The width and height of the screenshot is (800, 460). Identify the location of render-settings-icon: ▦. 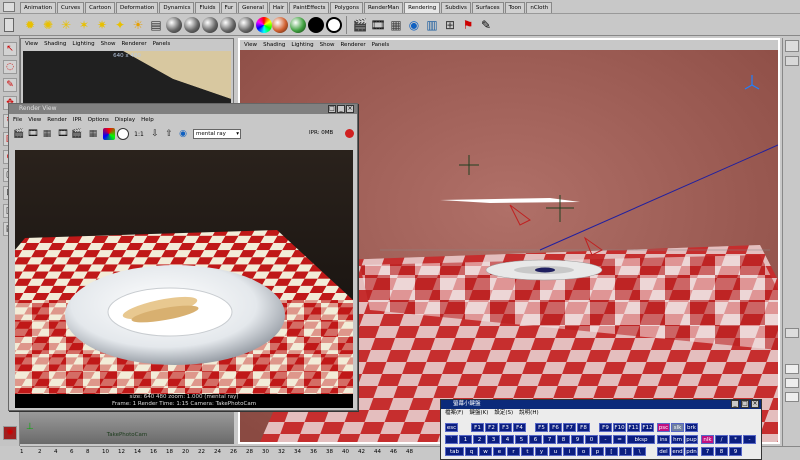
(93, 134).